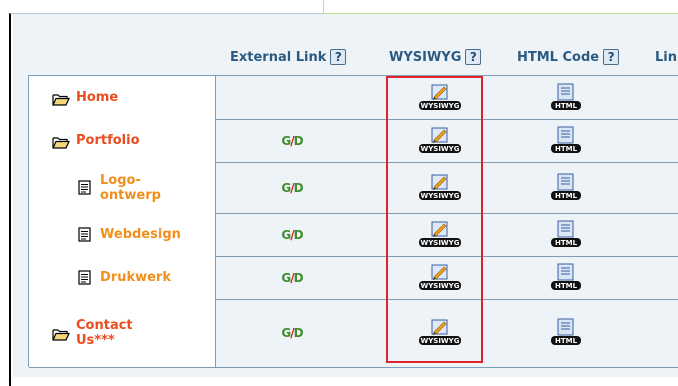 The height and width of the screenshot is (386, 678). Describe the element at coordinates (353, 278) in the screenshot. I see `table-row: Drukwerk G/D WYSIWYG HTML` at that location.